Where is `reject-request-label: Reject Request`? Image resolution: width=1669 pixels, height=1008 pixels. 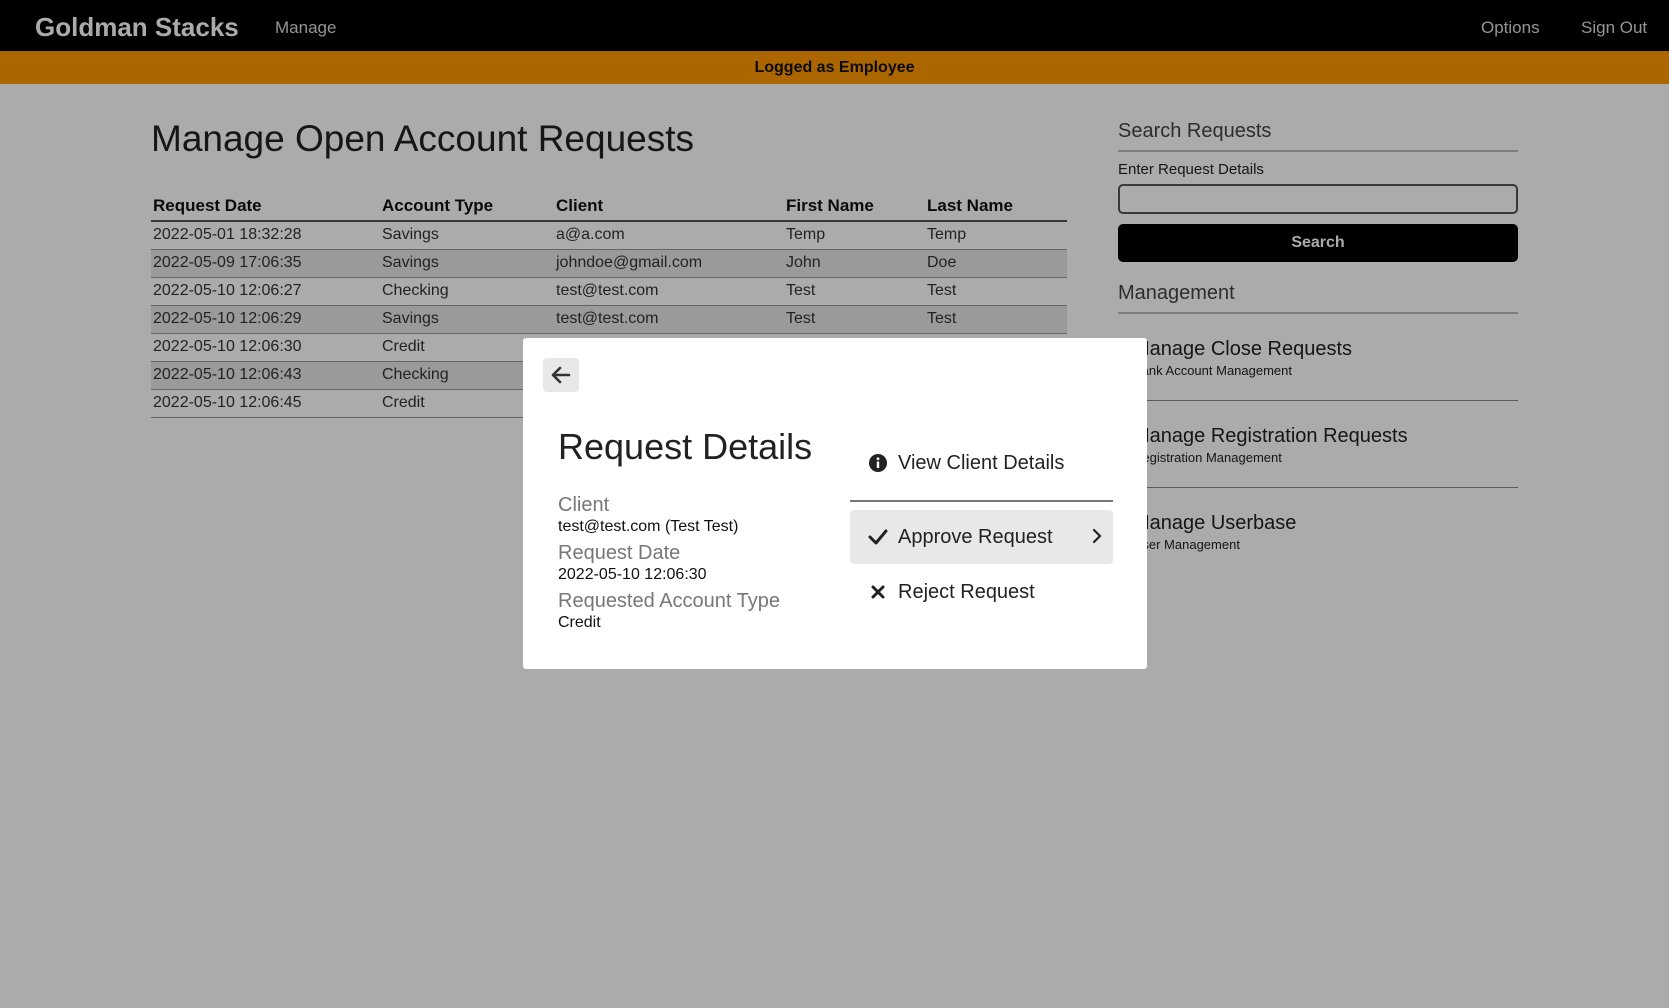
reject-request-label: Reject Request is located at coordinates (966, 591).